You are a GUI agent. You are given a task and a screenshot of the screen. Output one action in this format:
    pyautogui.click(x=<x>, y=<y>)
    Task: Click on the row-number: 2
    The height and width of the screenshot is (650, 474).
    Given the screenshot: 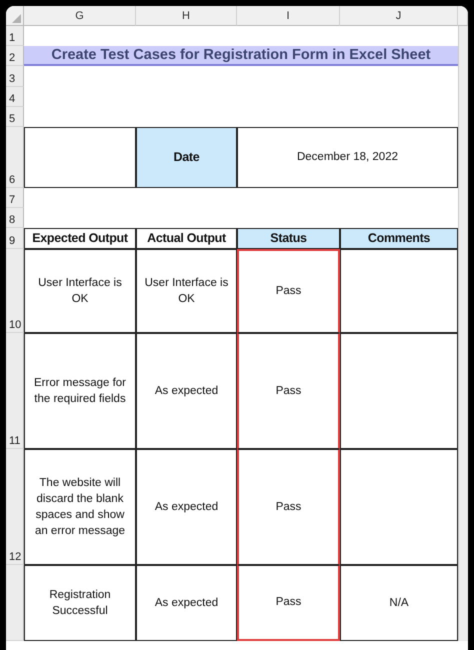 What is the action you would take?
    pyautogui.click(x=15, y=56)
    